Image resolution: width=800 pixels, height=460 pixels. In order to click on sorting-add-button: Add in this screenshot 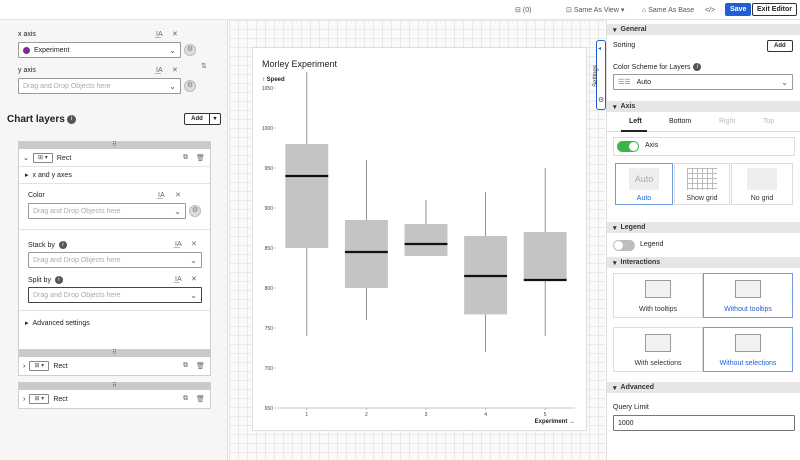, I will do `click(780, 46)`.